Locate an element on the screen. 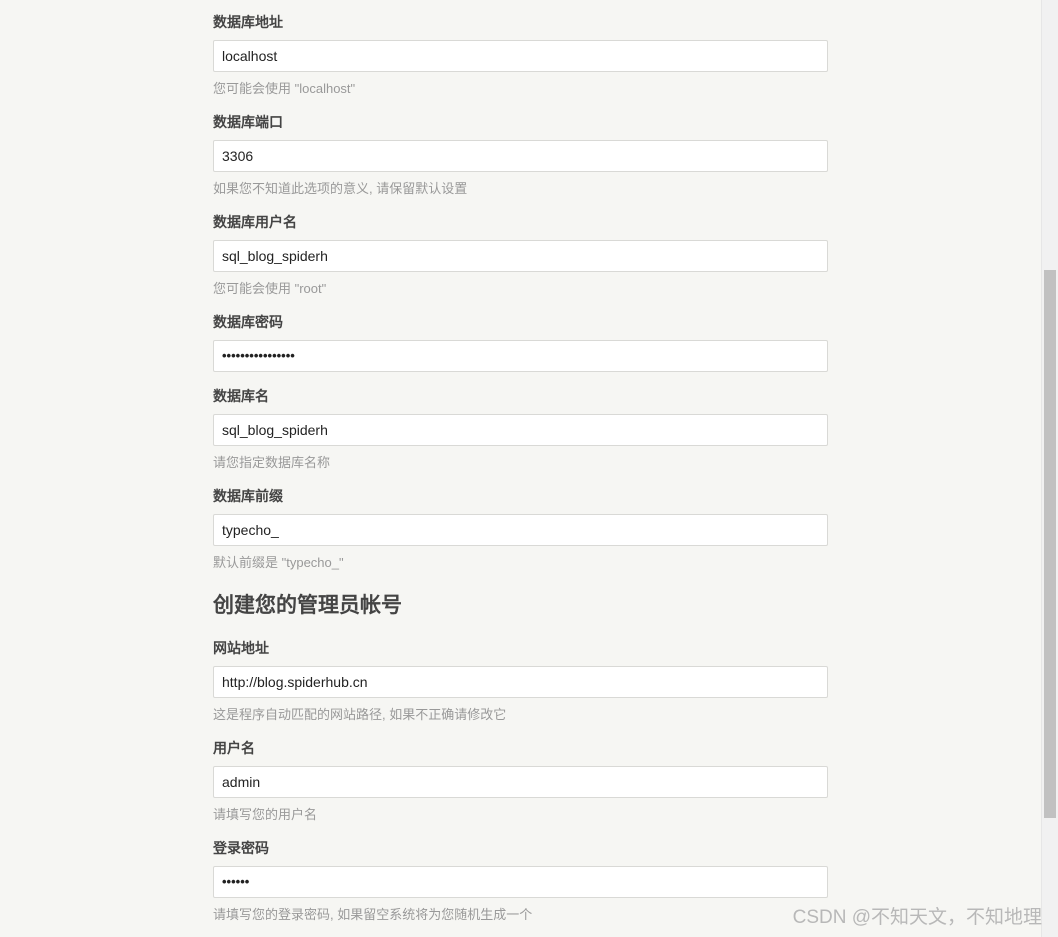  field-label: 网站地址 is located at coordinates (241, 648).